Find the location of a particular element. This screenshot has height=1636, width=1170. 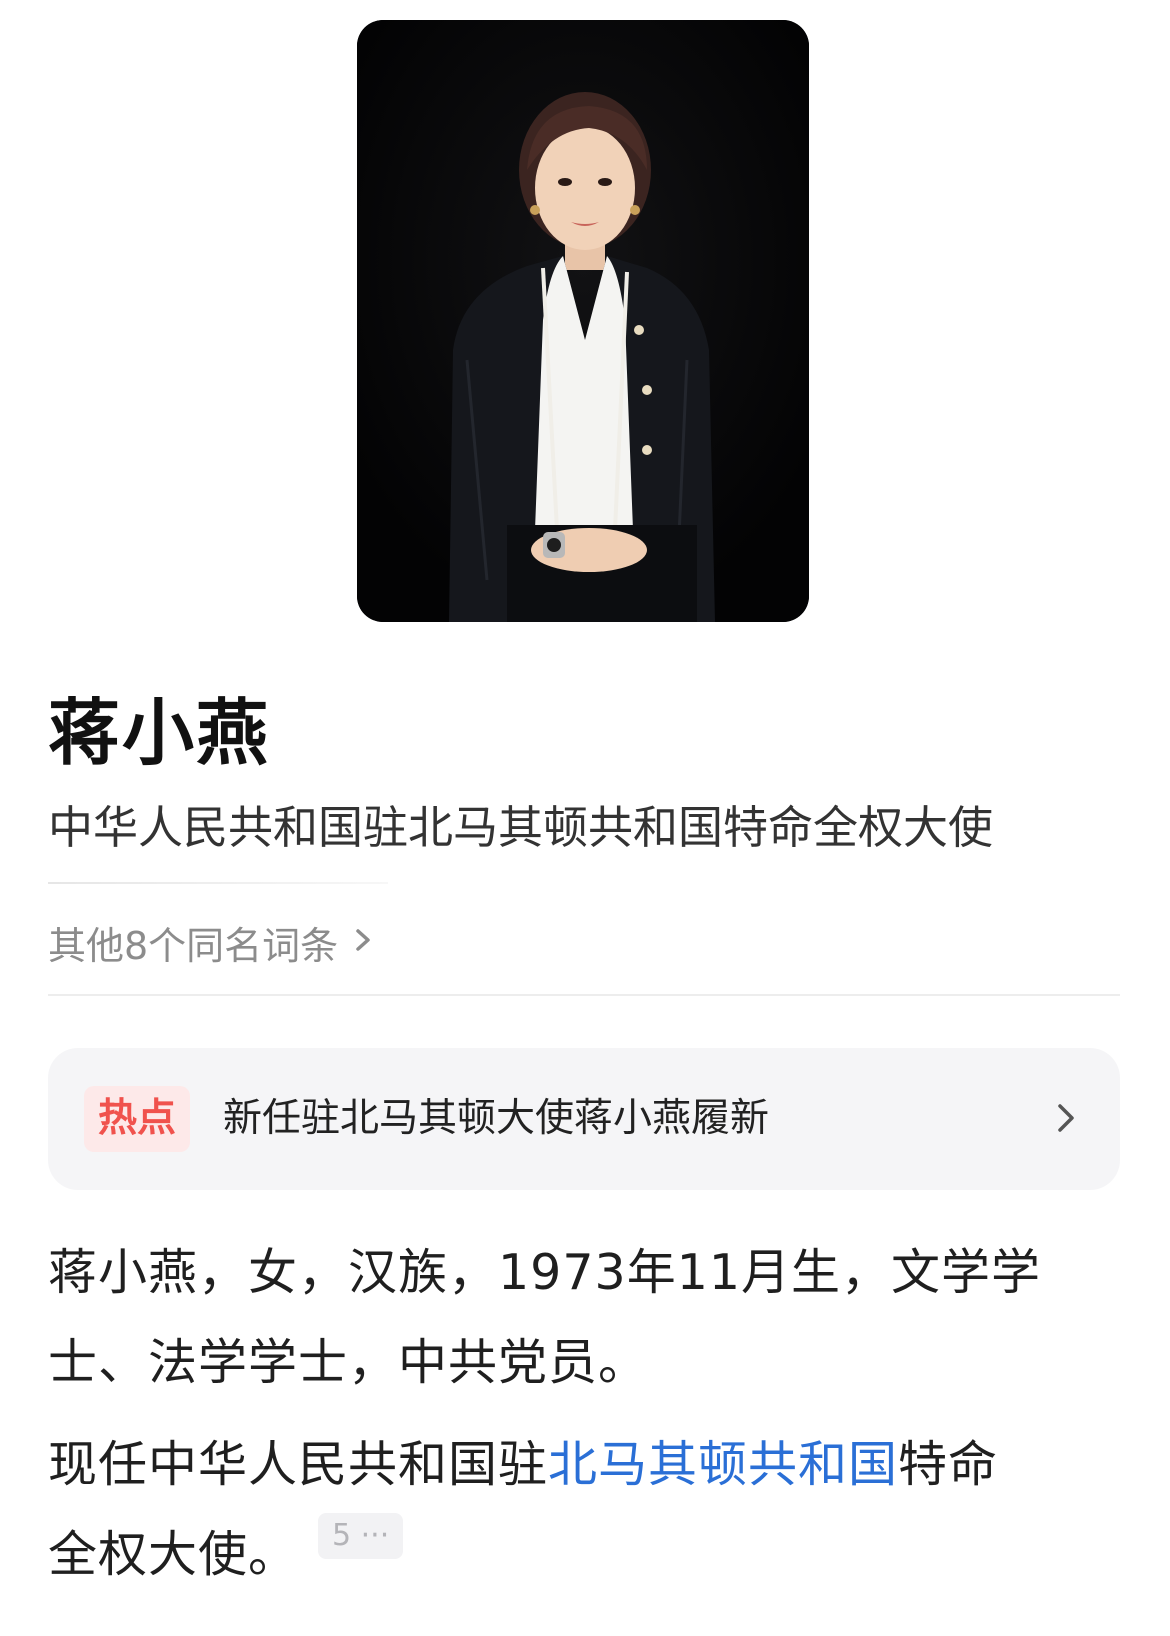

intro-line-2: 士、法学学士，中共党员。 is located at coordinates (348, 1362).